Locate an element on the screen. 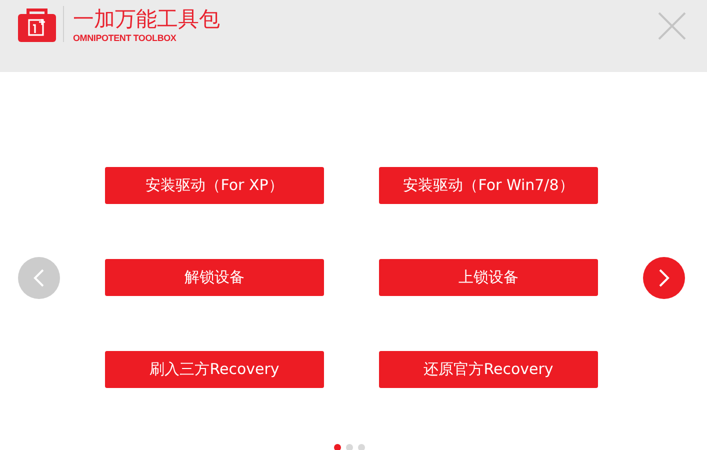  app-subtitle: OMNIPOTENT TOOLBOX is located at coordinates (125, 38).